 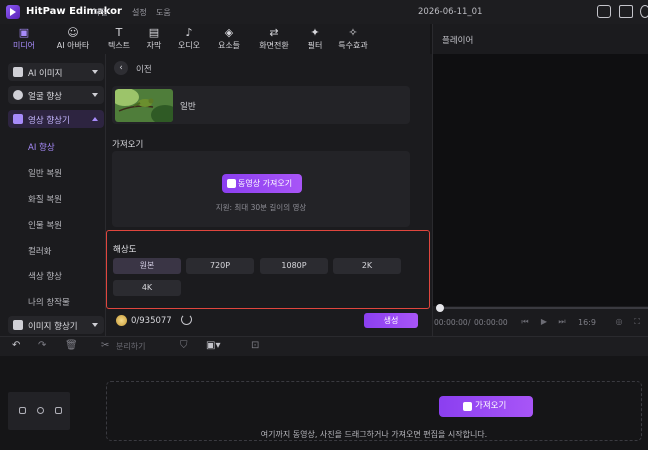 What do you see at coordinates (130, 346) in the screenshot?
I see `split-label: 분리하기` at bounding box center [130, 346].